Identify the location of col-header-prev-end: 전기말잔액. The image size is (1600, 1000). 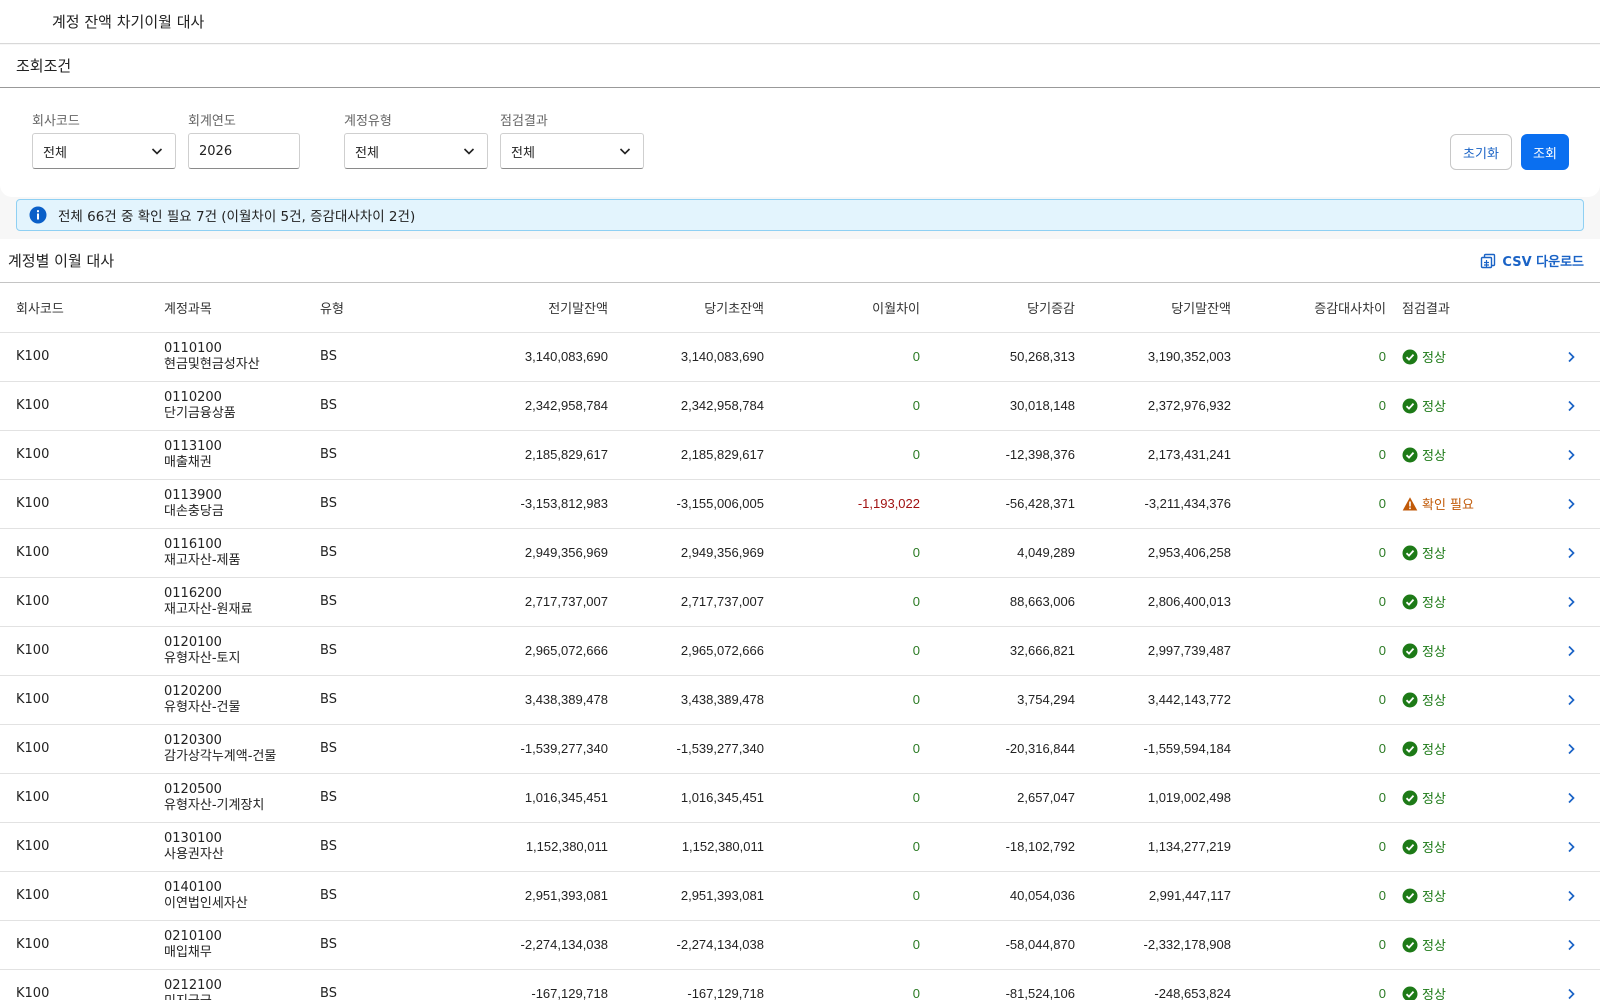
(538, 308).